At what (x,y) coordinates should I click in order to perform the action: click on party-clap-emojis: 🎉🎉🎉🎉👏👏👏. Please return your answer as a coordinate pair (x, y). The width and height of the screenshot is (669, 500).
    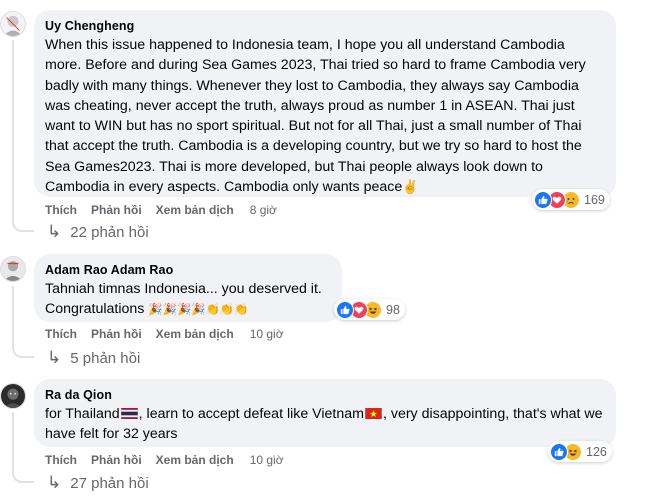
    Looking at the image, I should click on (198, 310).